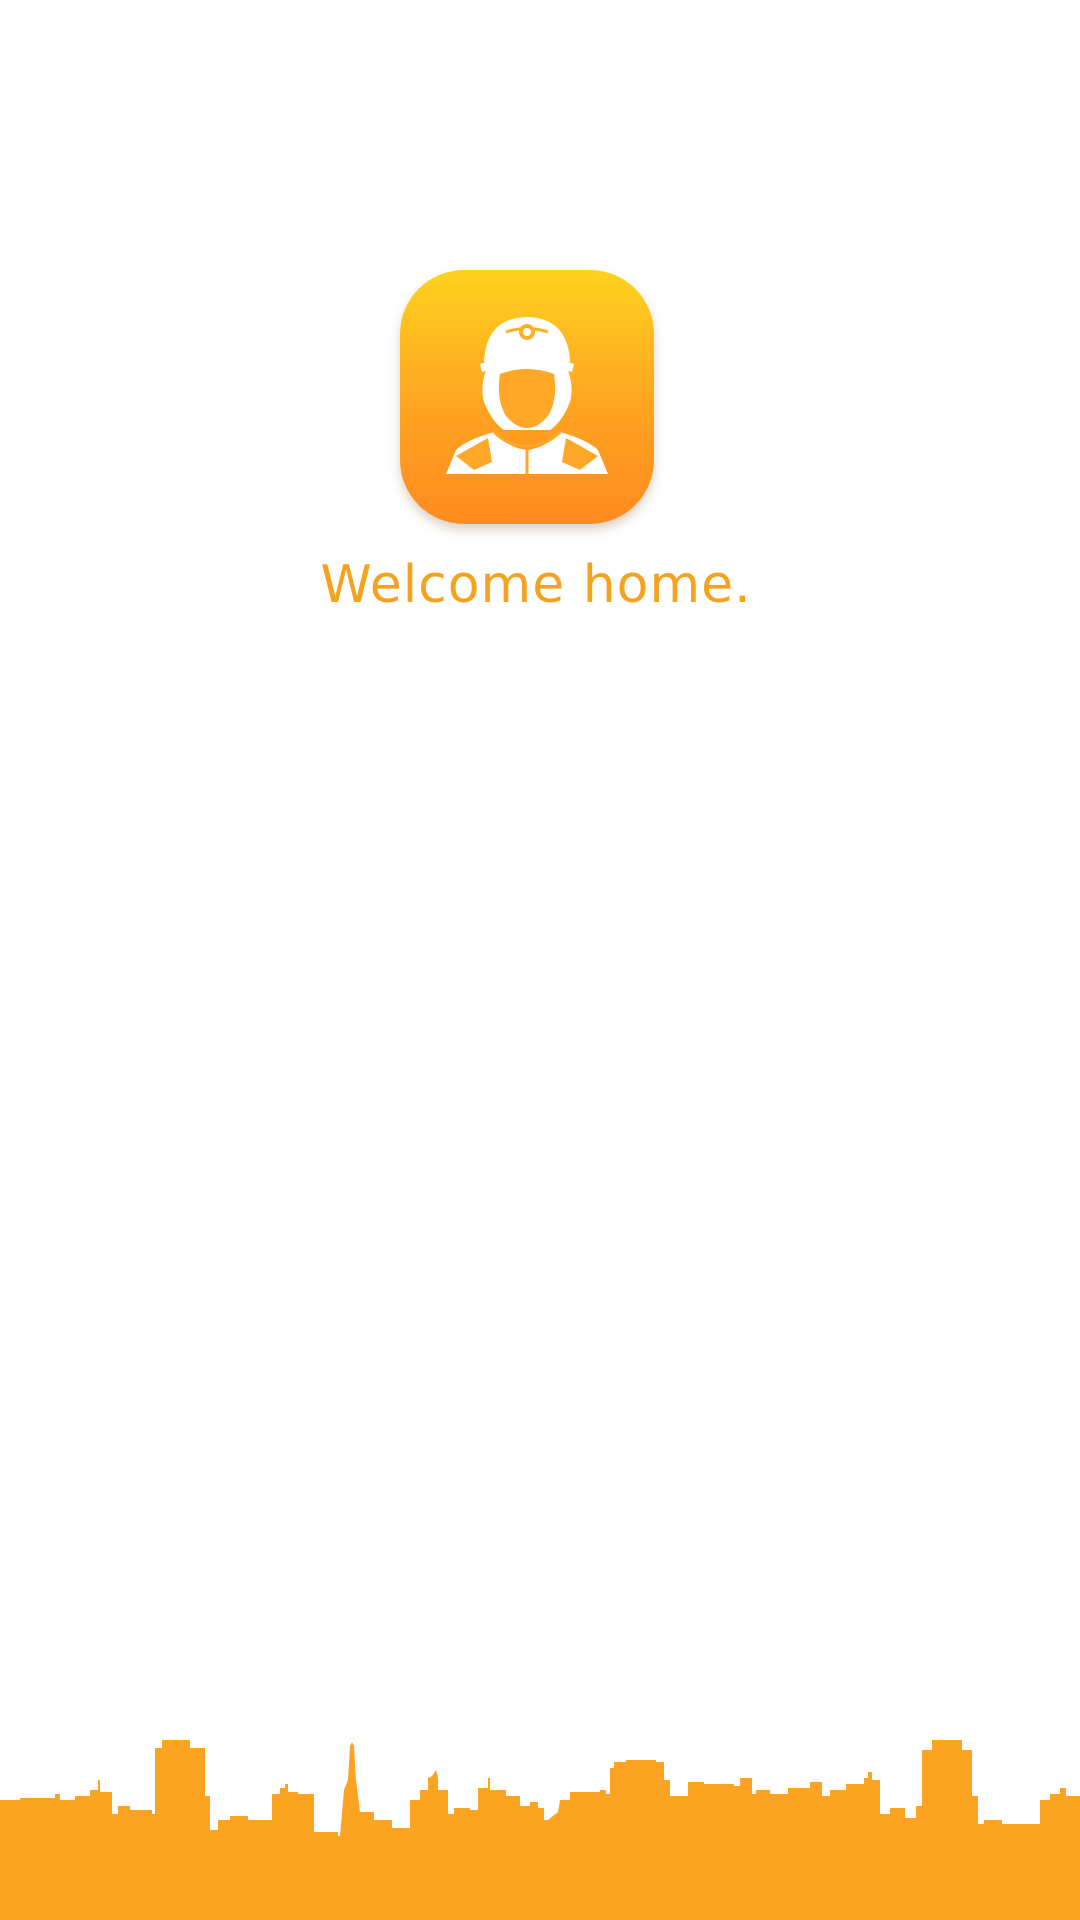 The image size is (1080, 1920). What do you see at coordinates (540, 1830) in the screenshot?
I see `city-skyline` at bounding box center [540, 1830].